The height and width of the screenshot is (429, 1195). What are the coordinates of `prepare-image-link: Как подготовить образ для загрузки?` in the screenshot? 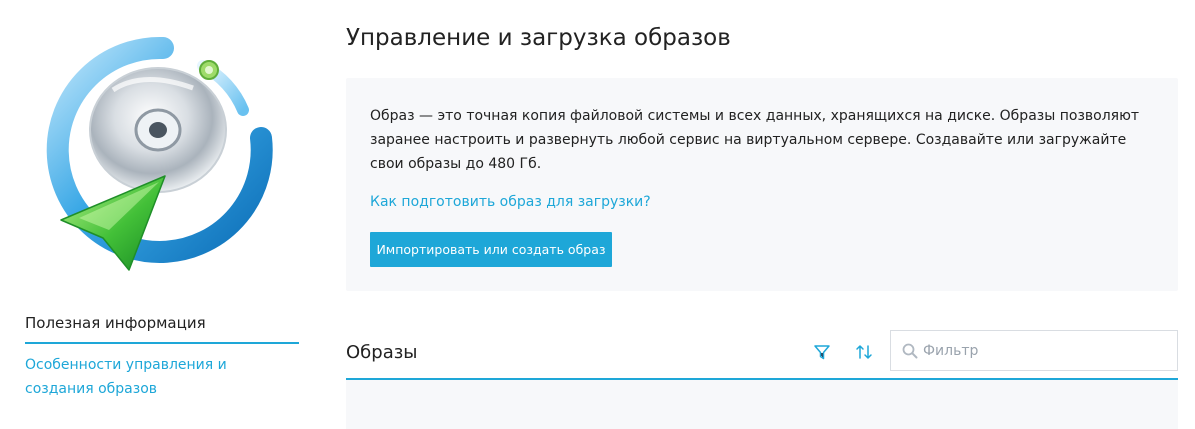 It's located at (510, 202).